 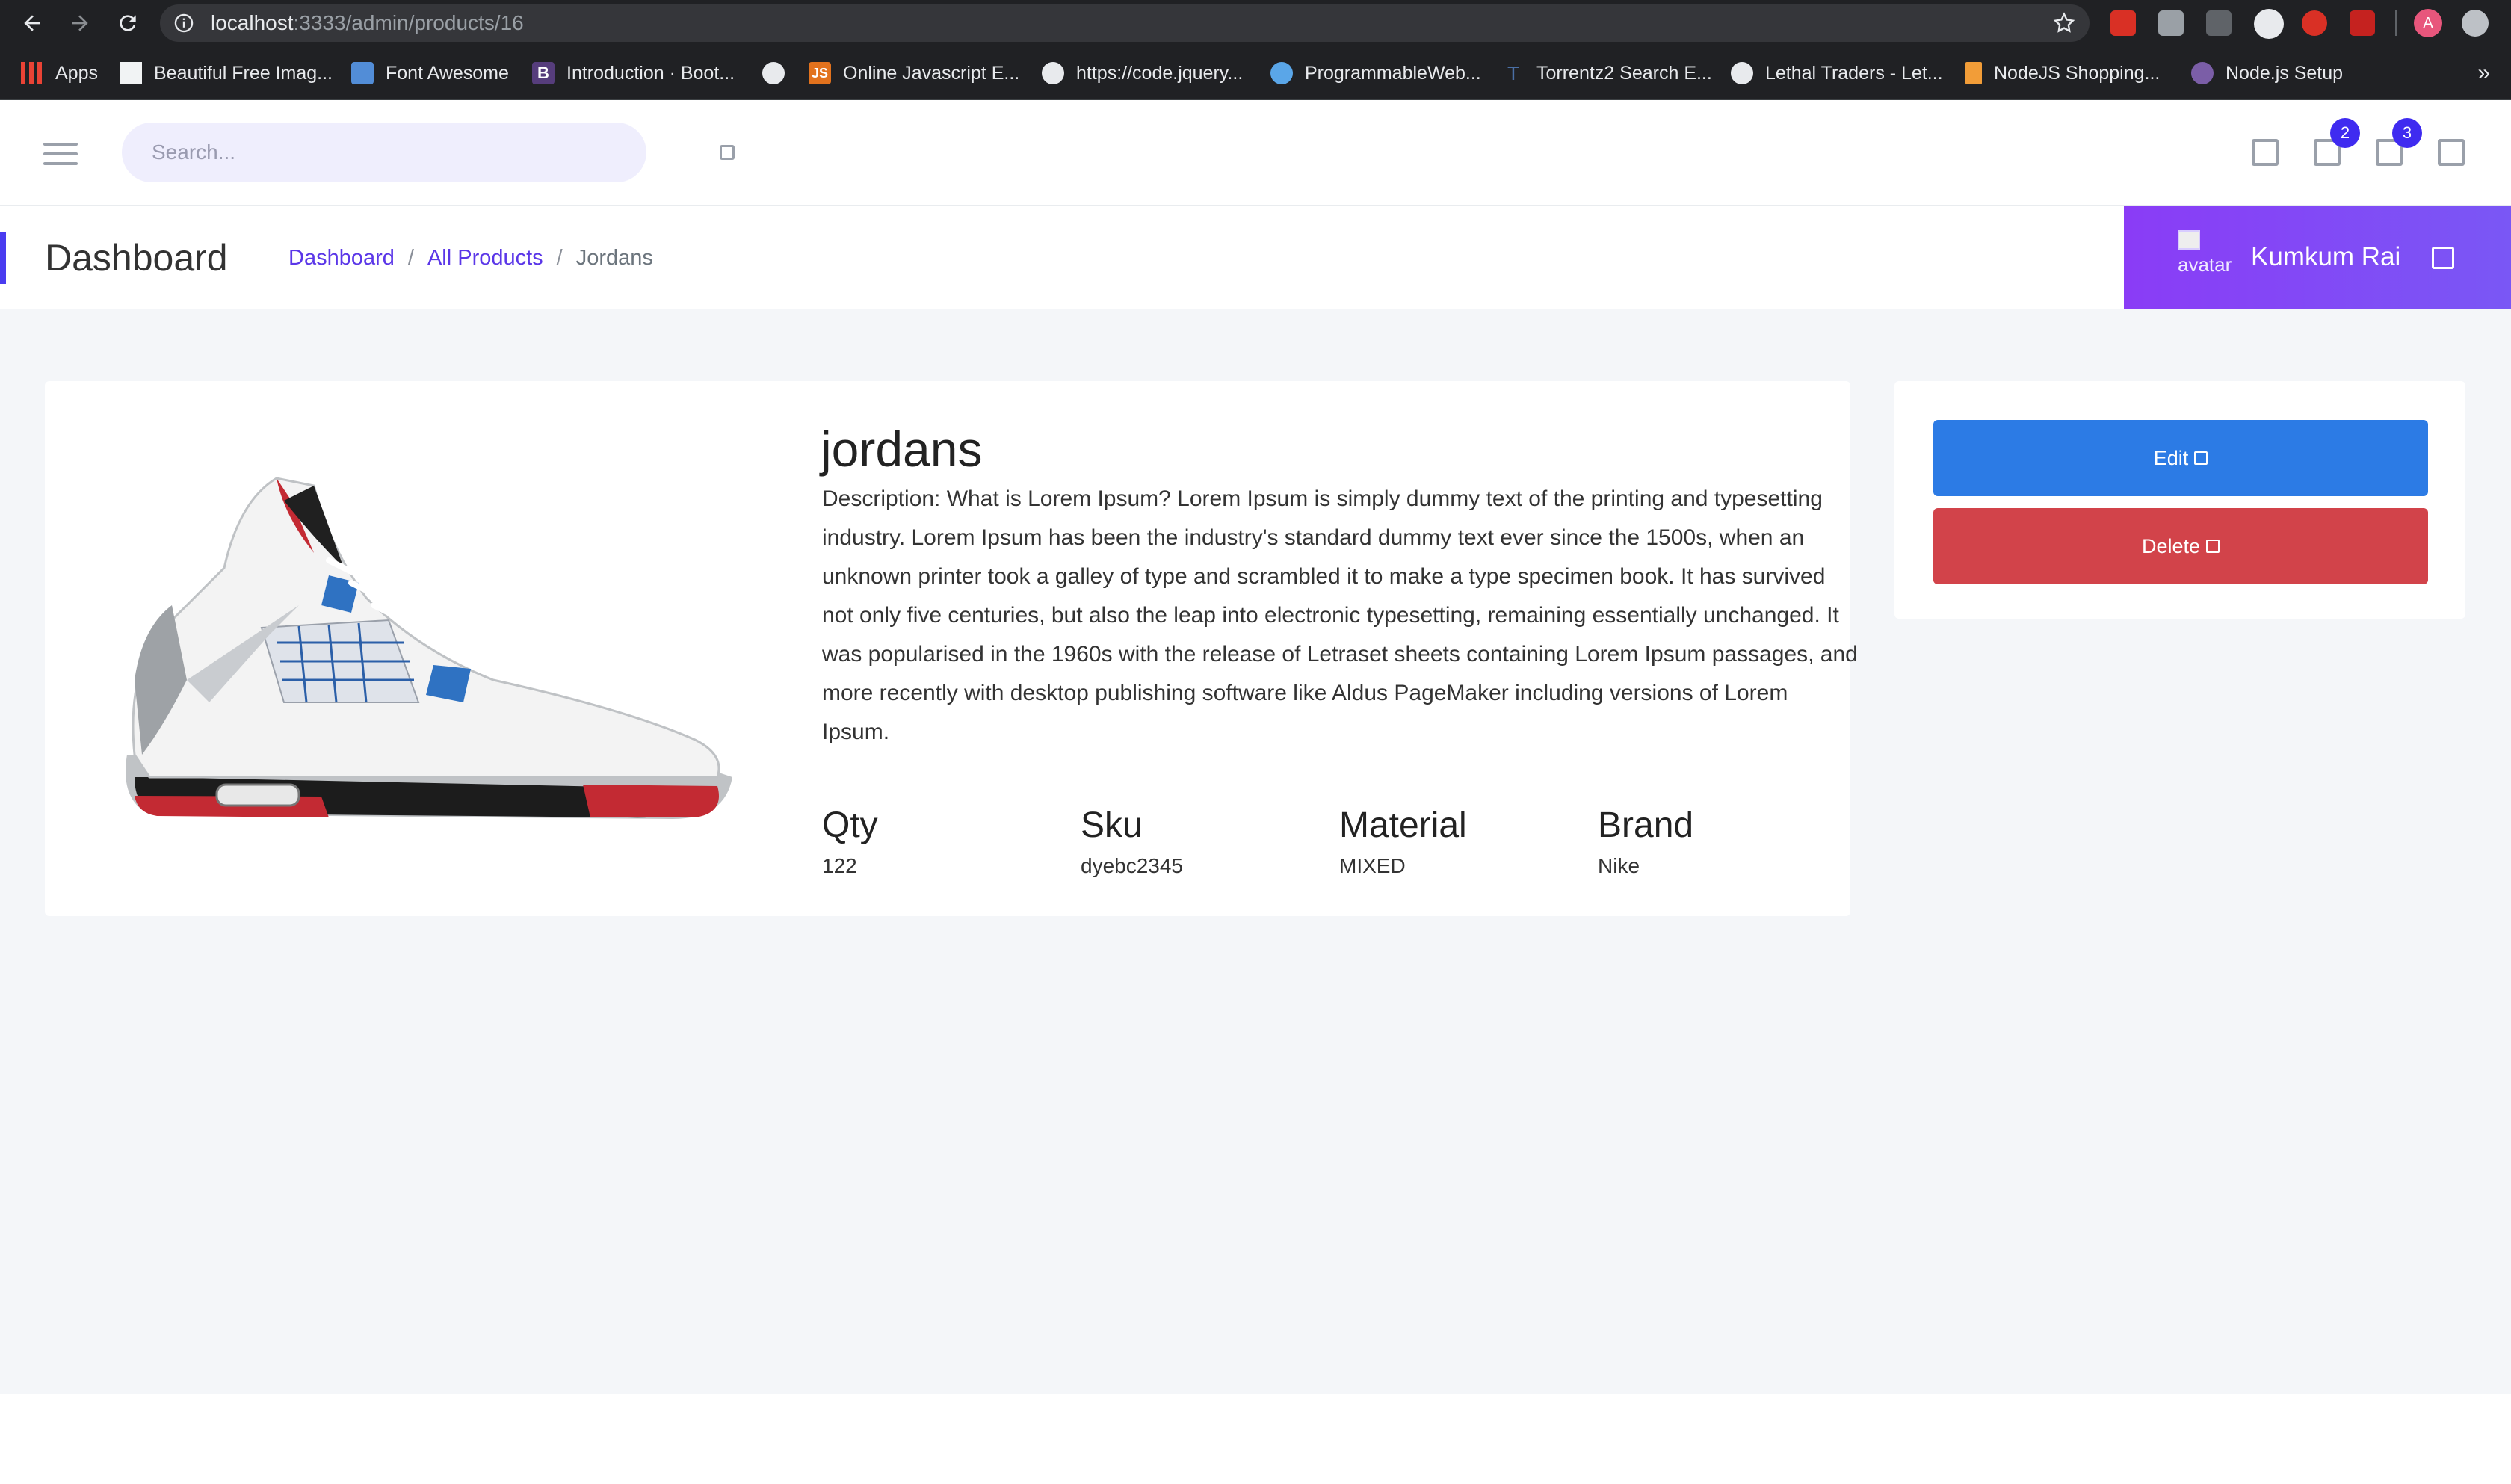 I want to click on user-name: Kumkum Rai, so click(x=2326, y=257).